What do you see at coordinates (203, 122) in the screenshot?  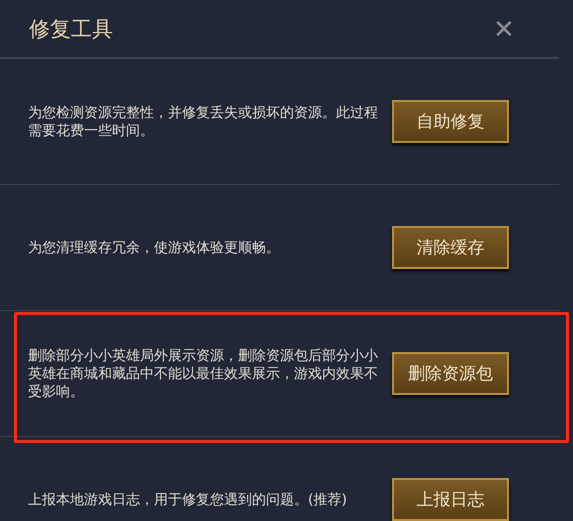 I see `description-text: 为您检测资源完整性，并修复丢失或损坏的资源。此过程需要花费一些时间。` at bounding box center [203, 122].